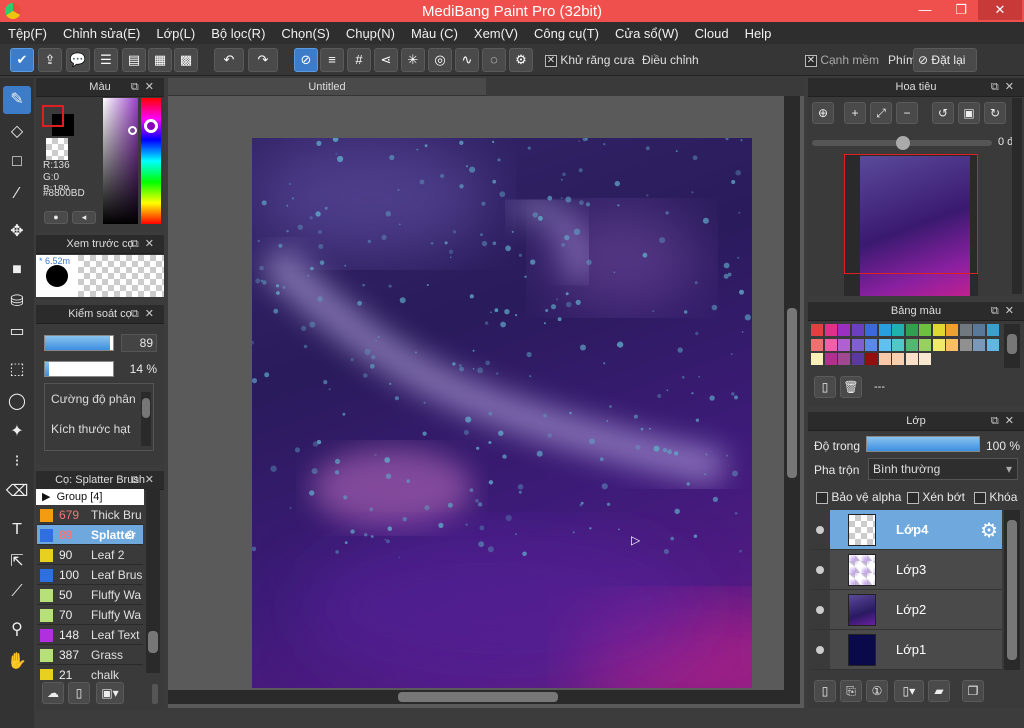 This screenshot has height=728, width=1024. What do you see at coordinates (263, 60) in the screenshot?
I see `redo-button: ↷` at bounding box center [263, 60].